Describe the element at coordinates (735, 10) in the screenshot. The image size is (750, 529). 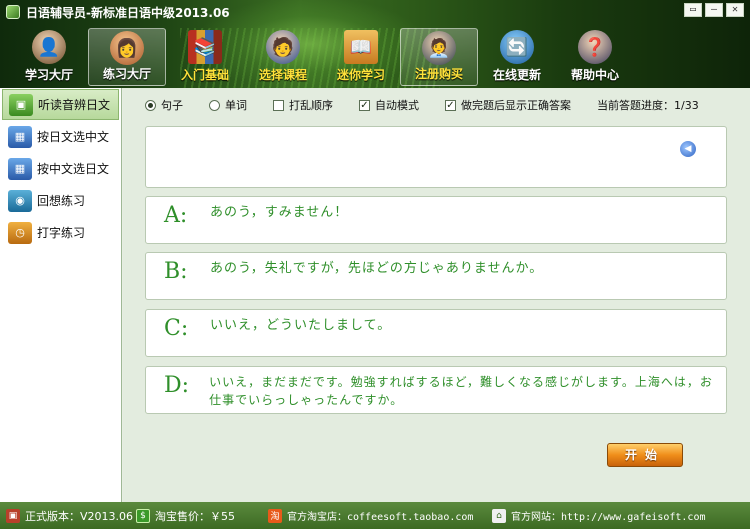
I see `close-button: ✕` at that location.